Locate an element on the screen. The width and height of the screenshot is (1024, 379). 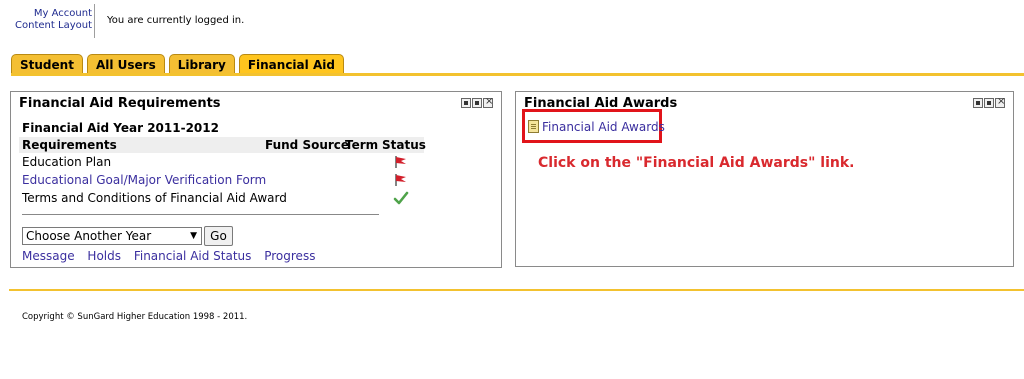
my-account-link: My Account is located at coordinates (46, 14).